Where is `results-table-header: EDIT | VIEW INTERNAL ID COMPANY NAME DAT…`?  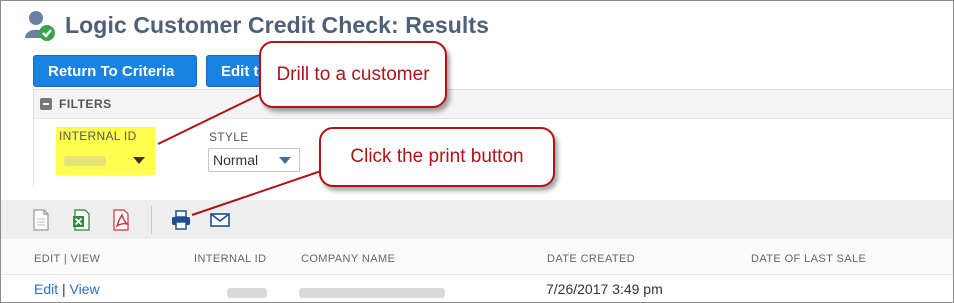 results-table-header: EDIT | VIEW INTERNAL ID COMPANY NAME DAT… is located at coordinates (477, 257).